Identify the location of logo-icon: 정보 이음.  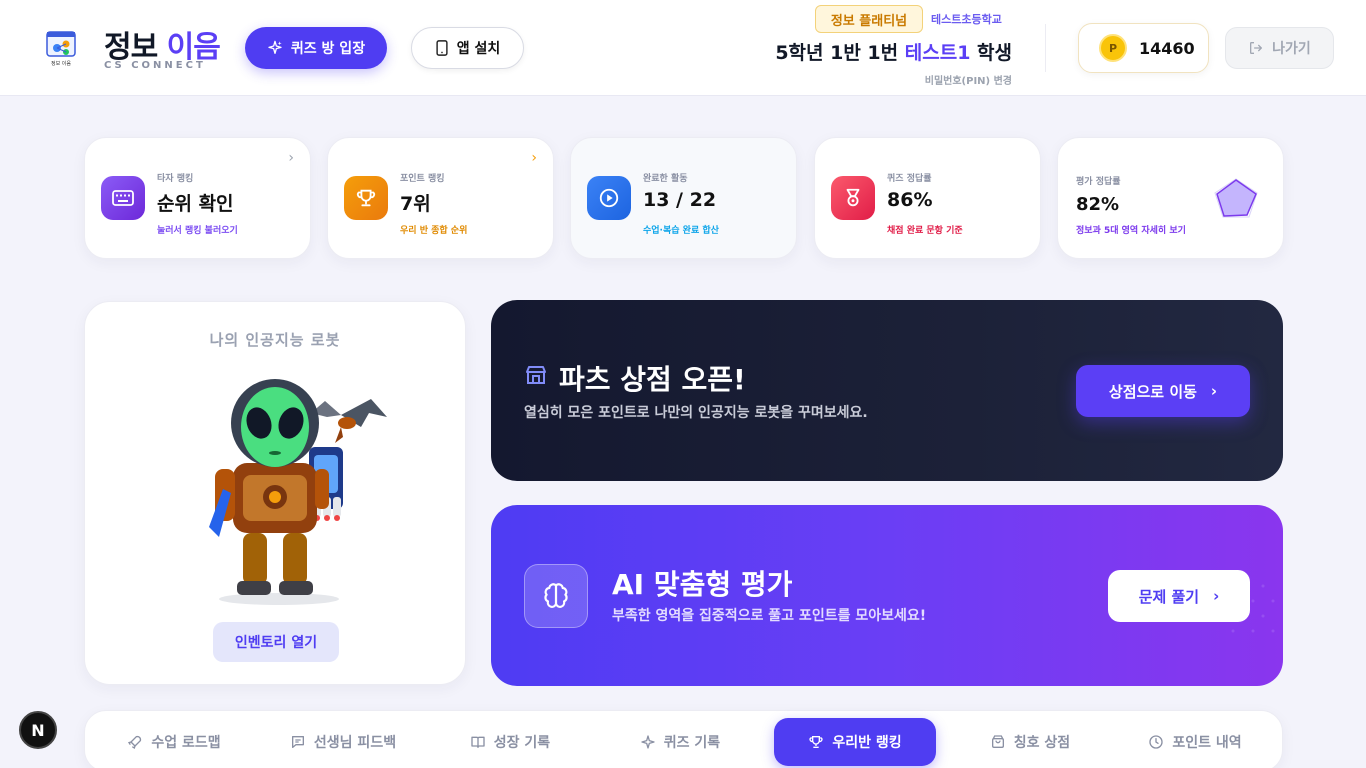
(61, 49).